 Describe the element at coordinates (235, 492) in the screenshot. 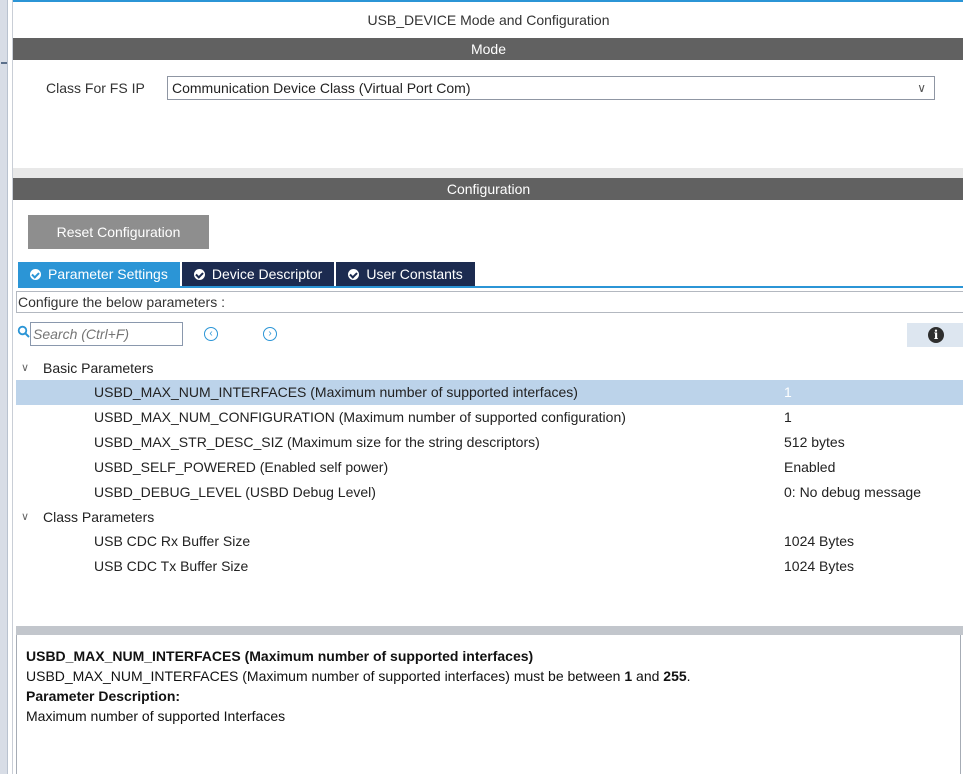

I see `param-name: USBD_DEBUG_LEVEL (USBD Debug Level)` at that location.